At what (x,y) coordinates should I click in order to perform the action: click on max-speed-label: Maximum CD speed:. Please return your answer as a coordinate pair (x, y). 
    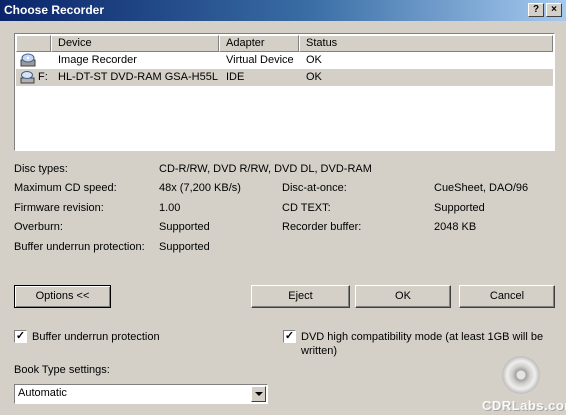
    Looking at the image, I should click on (65, 188).